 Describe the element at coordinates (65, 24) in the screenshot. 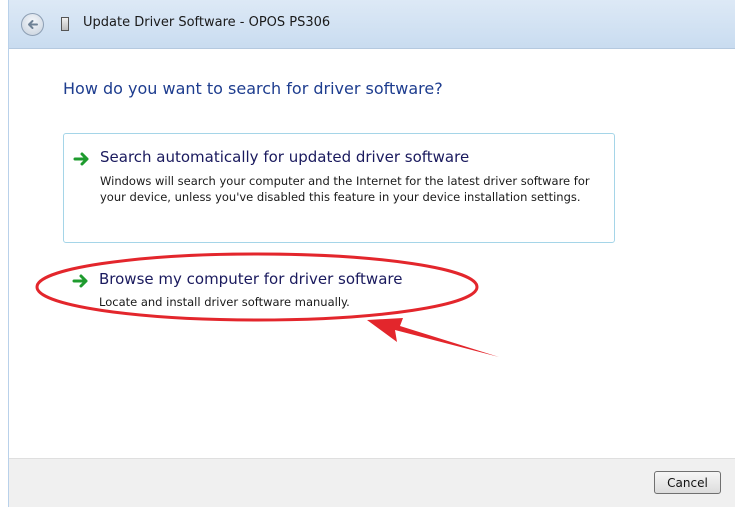

I see `device-icon` at that location.